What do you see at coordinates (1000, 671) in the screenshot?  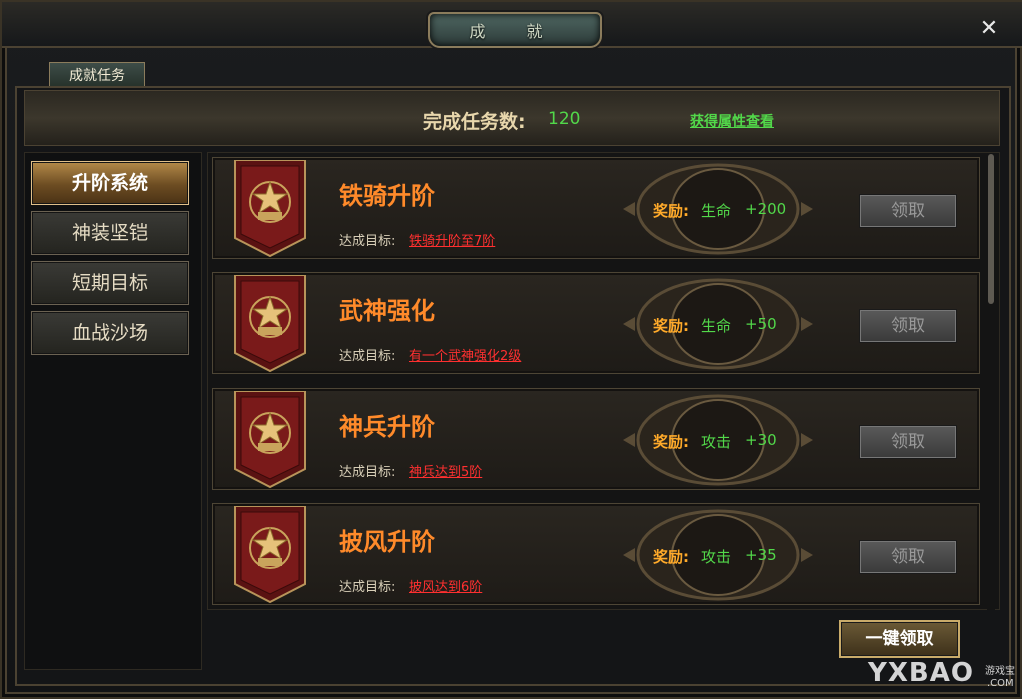 I see `watermark-subtext: 游戏宝` at bounding box center [1000, 671].